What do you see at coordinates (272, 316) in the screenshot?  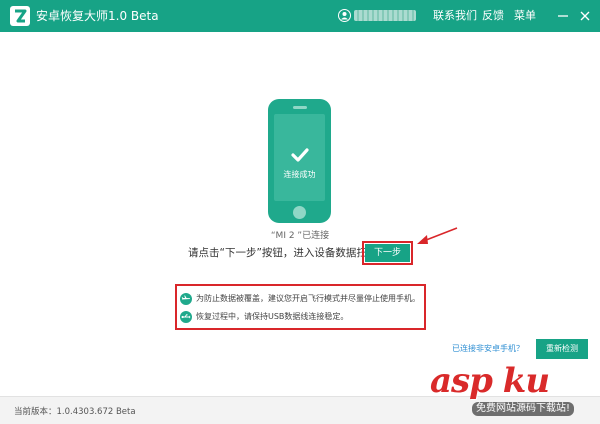 I see `tip-usb-text: 恢复过程中，请保持USB数据线连接稳定。` at bounding box center [272, 316].